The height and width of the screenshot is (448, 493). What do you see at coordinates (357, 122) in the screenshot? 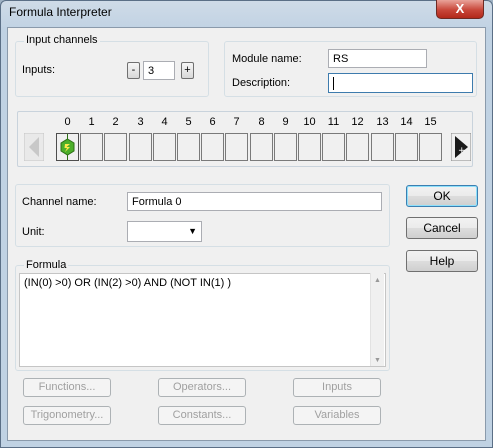
I see `channel-number-12: 12` at bounding box center [357, 122].